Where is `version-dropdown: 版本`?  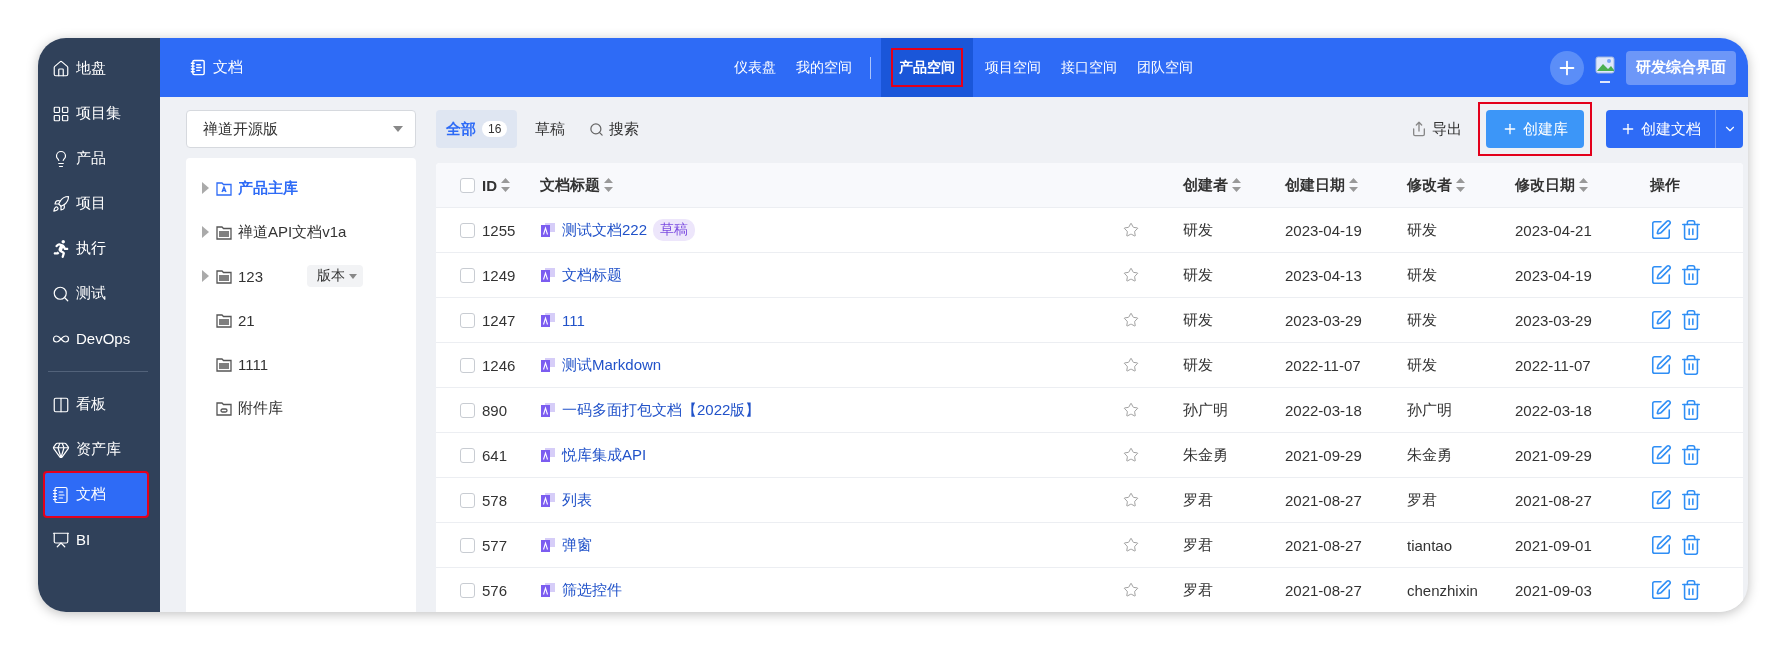
version-dropdown: 版本 is located at coordinates (335, 276).